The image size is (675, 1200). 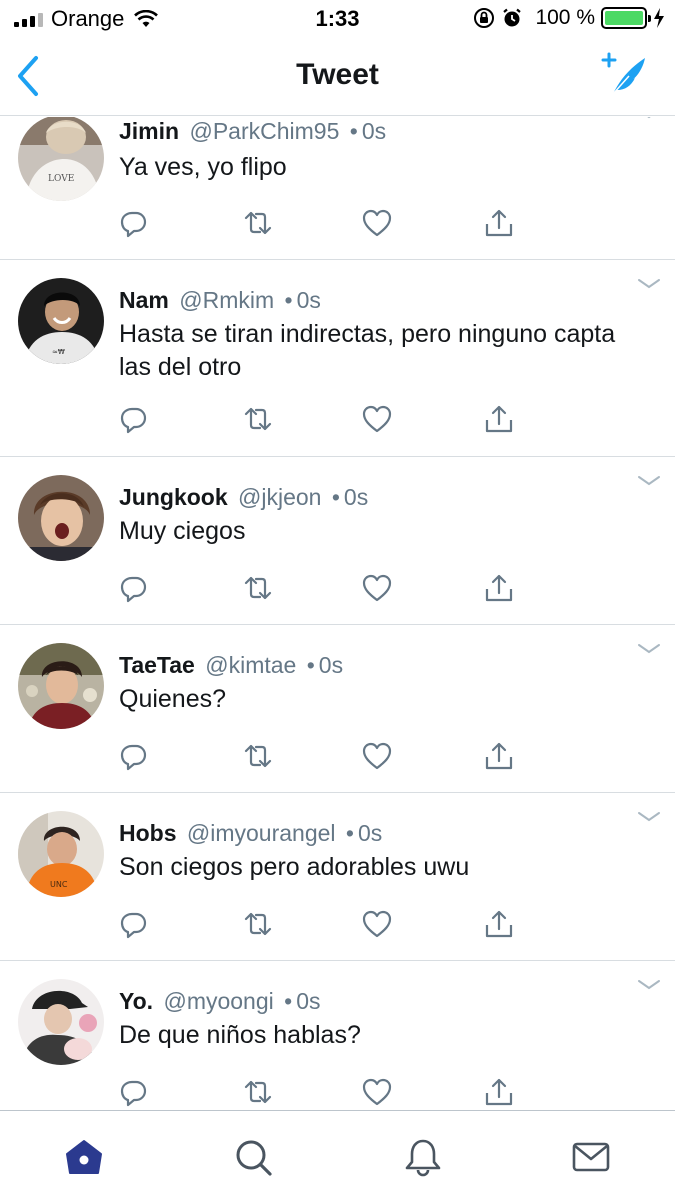 What do you see at coordinates (84, 1157) in the screenshot?
I see `tab-home` at bounding box center [84, 1157].